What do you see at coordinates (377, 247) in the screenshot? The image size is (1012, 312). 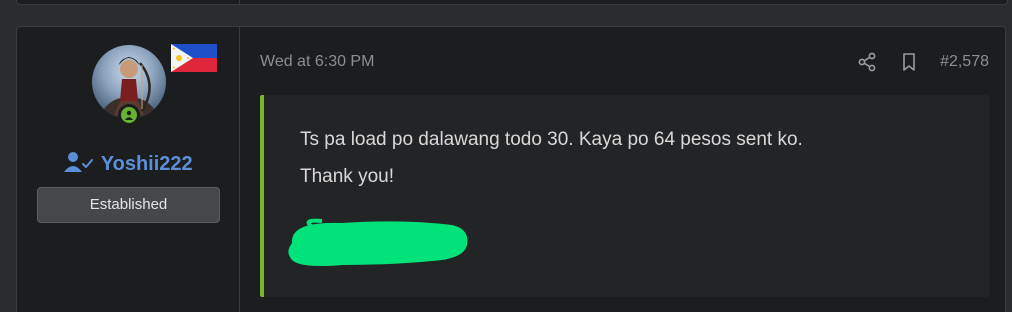 I see `redaction-mark` at bounding box center [377, 247].